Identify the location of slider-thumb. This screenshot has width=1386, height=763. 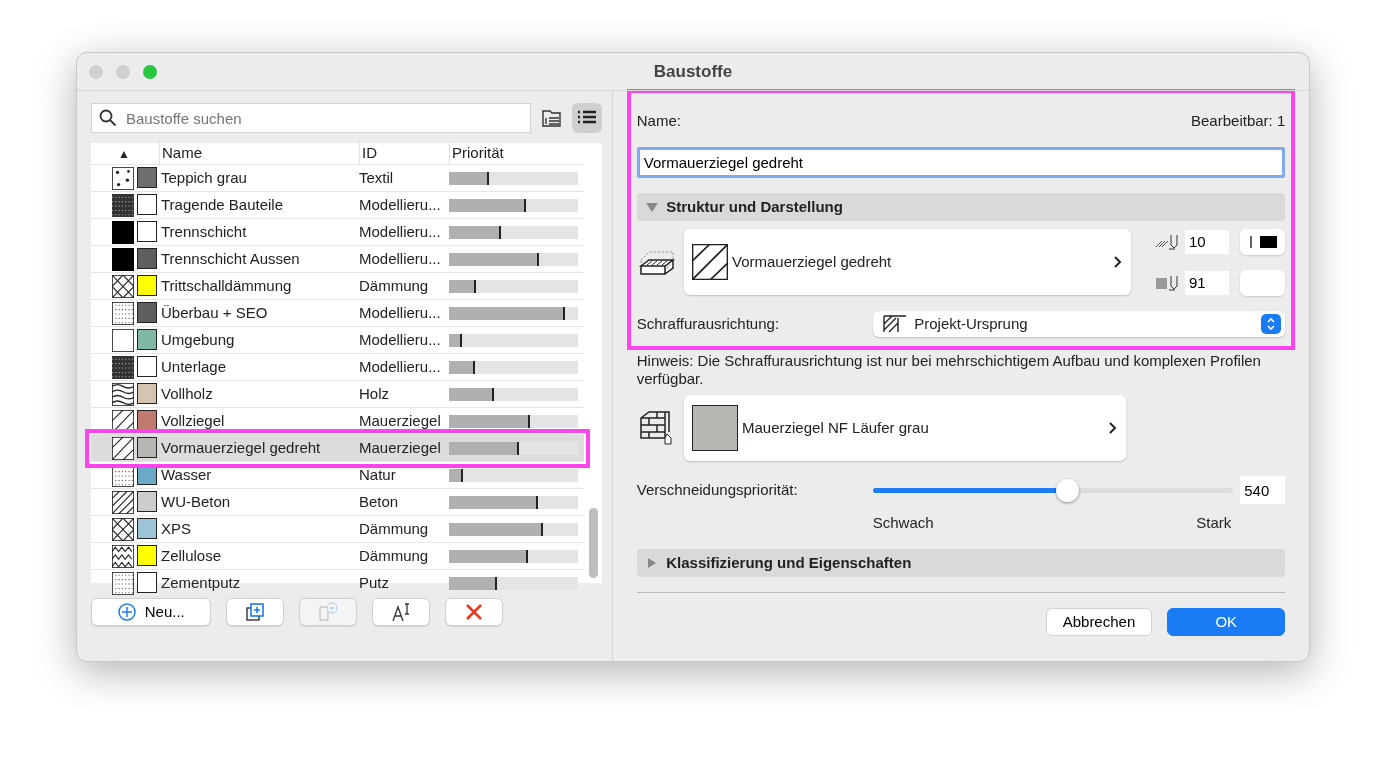
(1068, 490).